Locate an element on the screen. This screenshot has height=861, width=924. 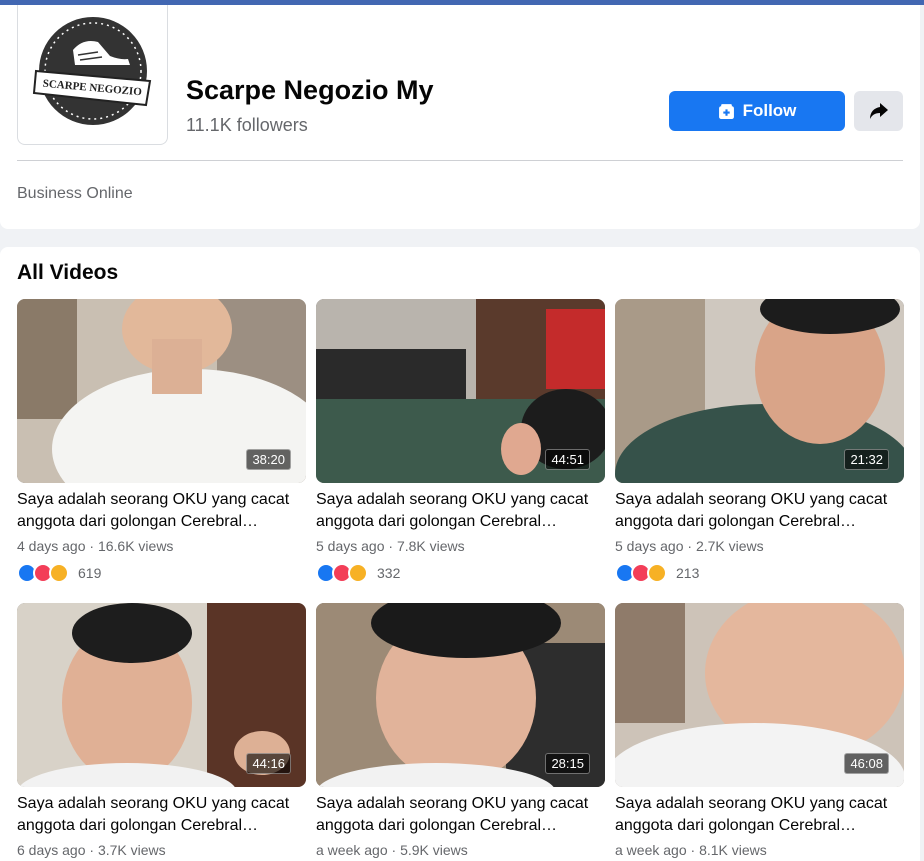
video-duration: 44:16 is located at coordinates (268, 763).